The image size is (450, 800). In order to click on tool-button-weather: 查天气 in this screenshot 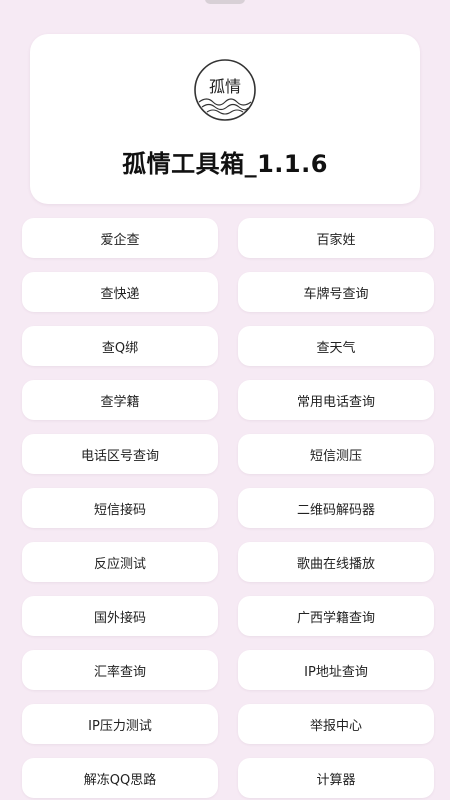, I will do `click(336, 346)`.